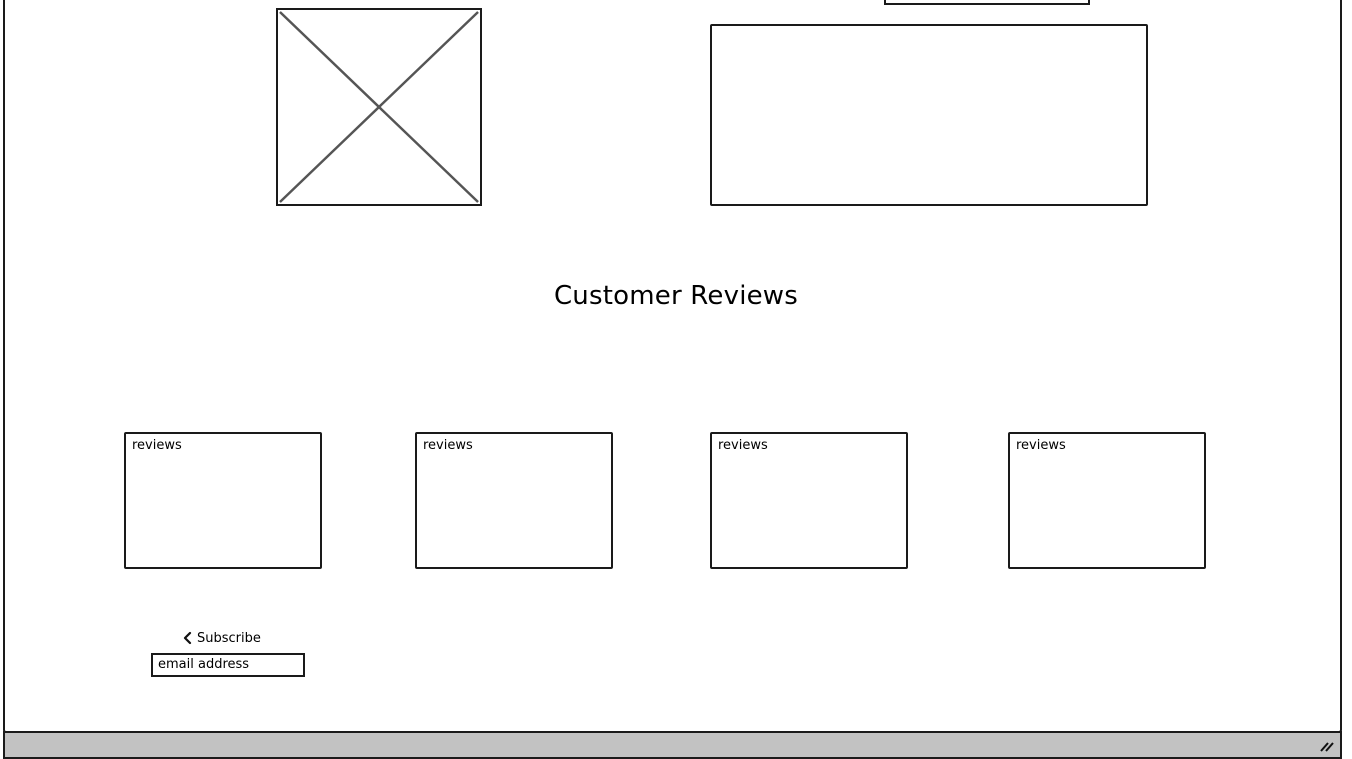 The width and height of the screenshot is (1352, 759). I want to click on section-title: Customer Reviews, so click(676, 296).